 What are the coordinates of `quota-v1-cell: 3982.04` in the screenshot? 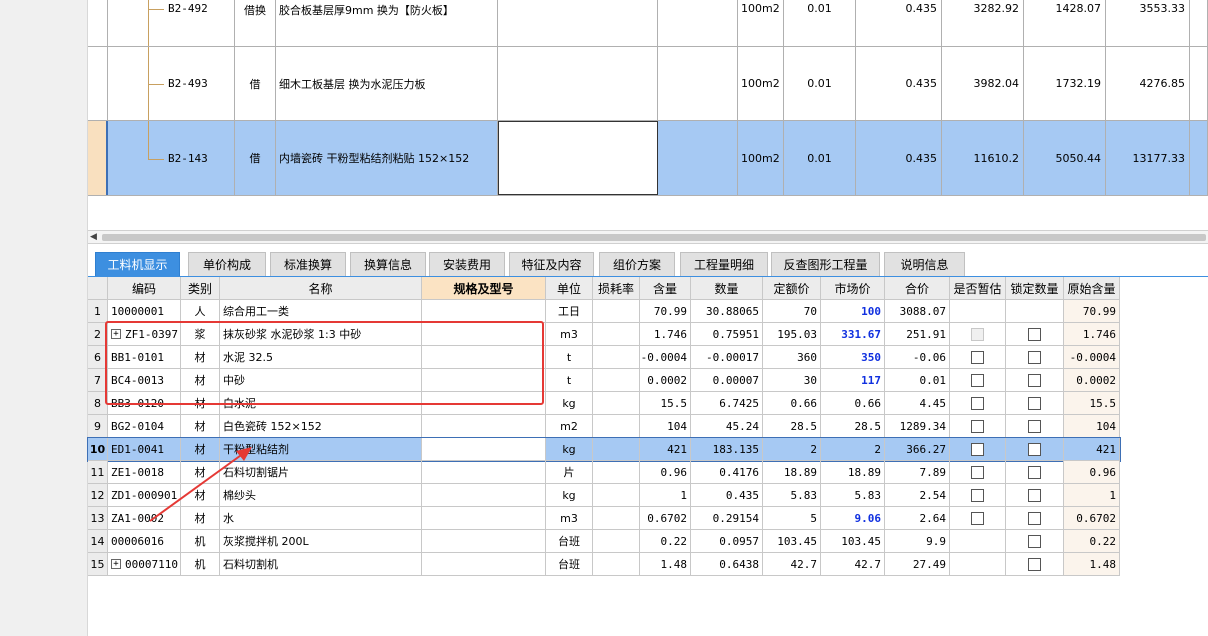 It's located at (983, 83).